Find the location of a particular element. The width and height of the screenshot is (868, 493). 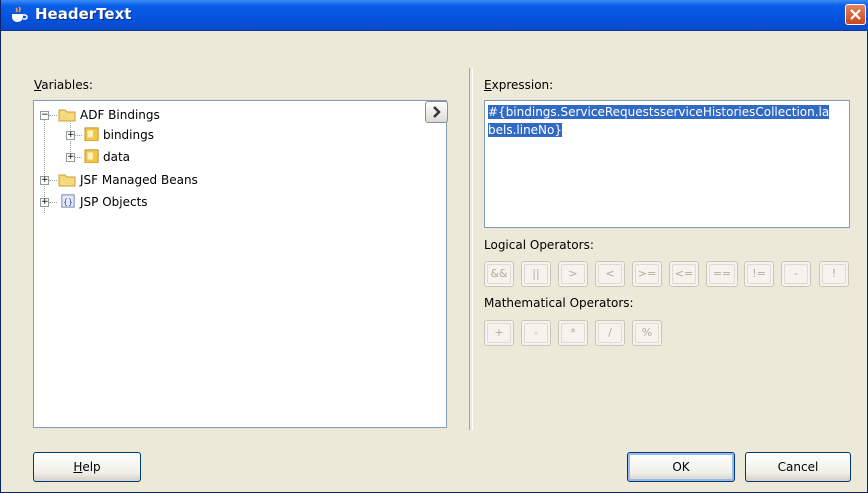

java-cup-icon is located at coordinates (20, 14).